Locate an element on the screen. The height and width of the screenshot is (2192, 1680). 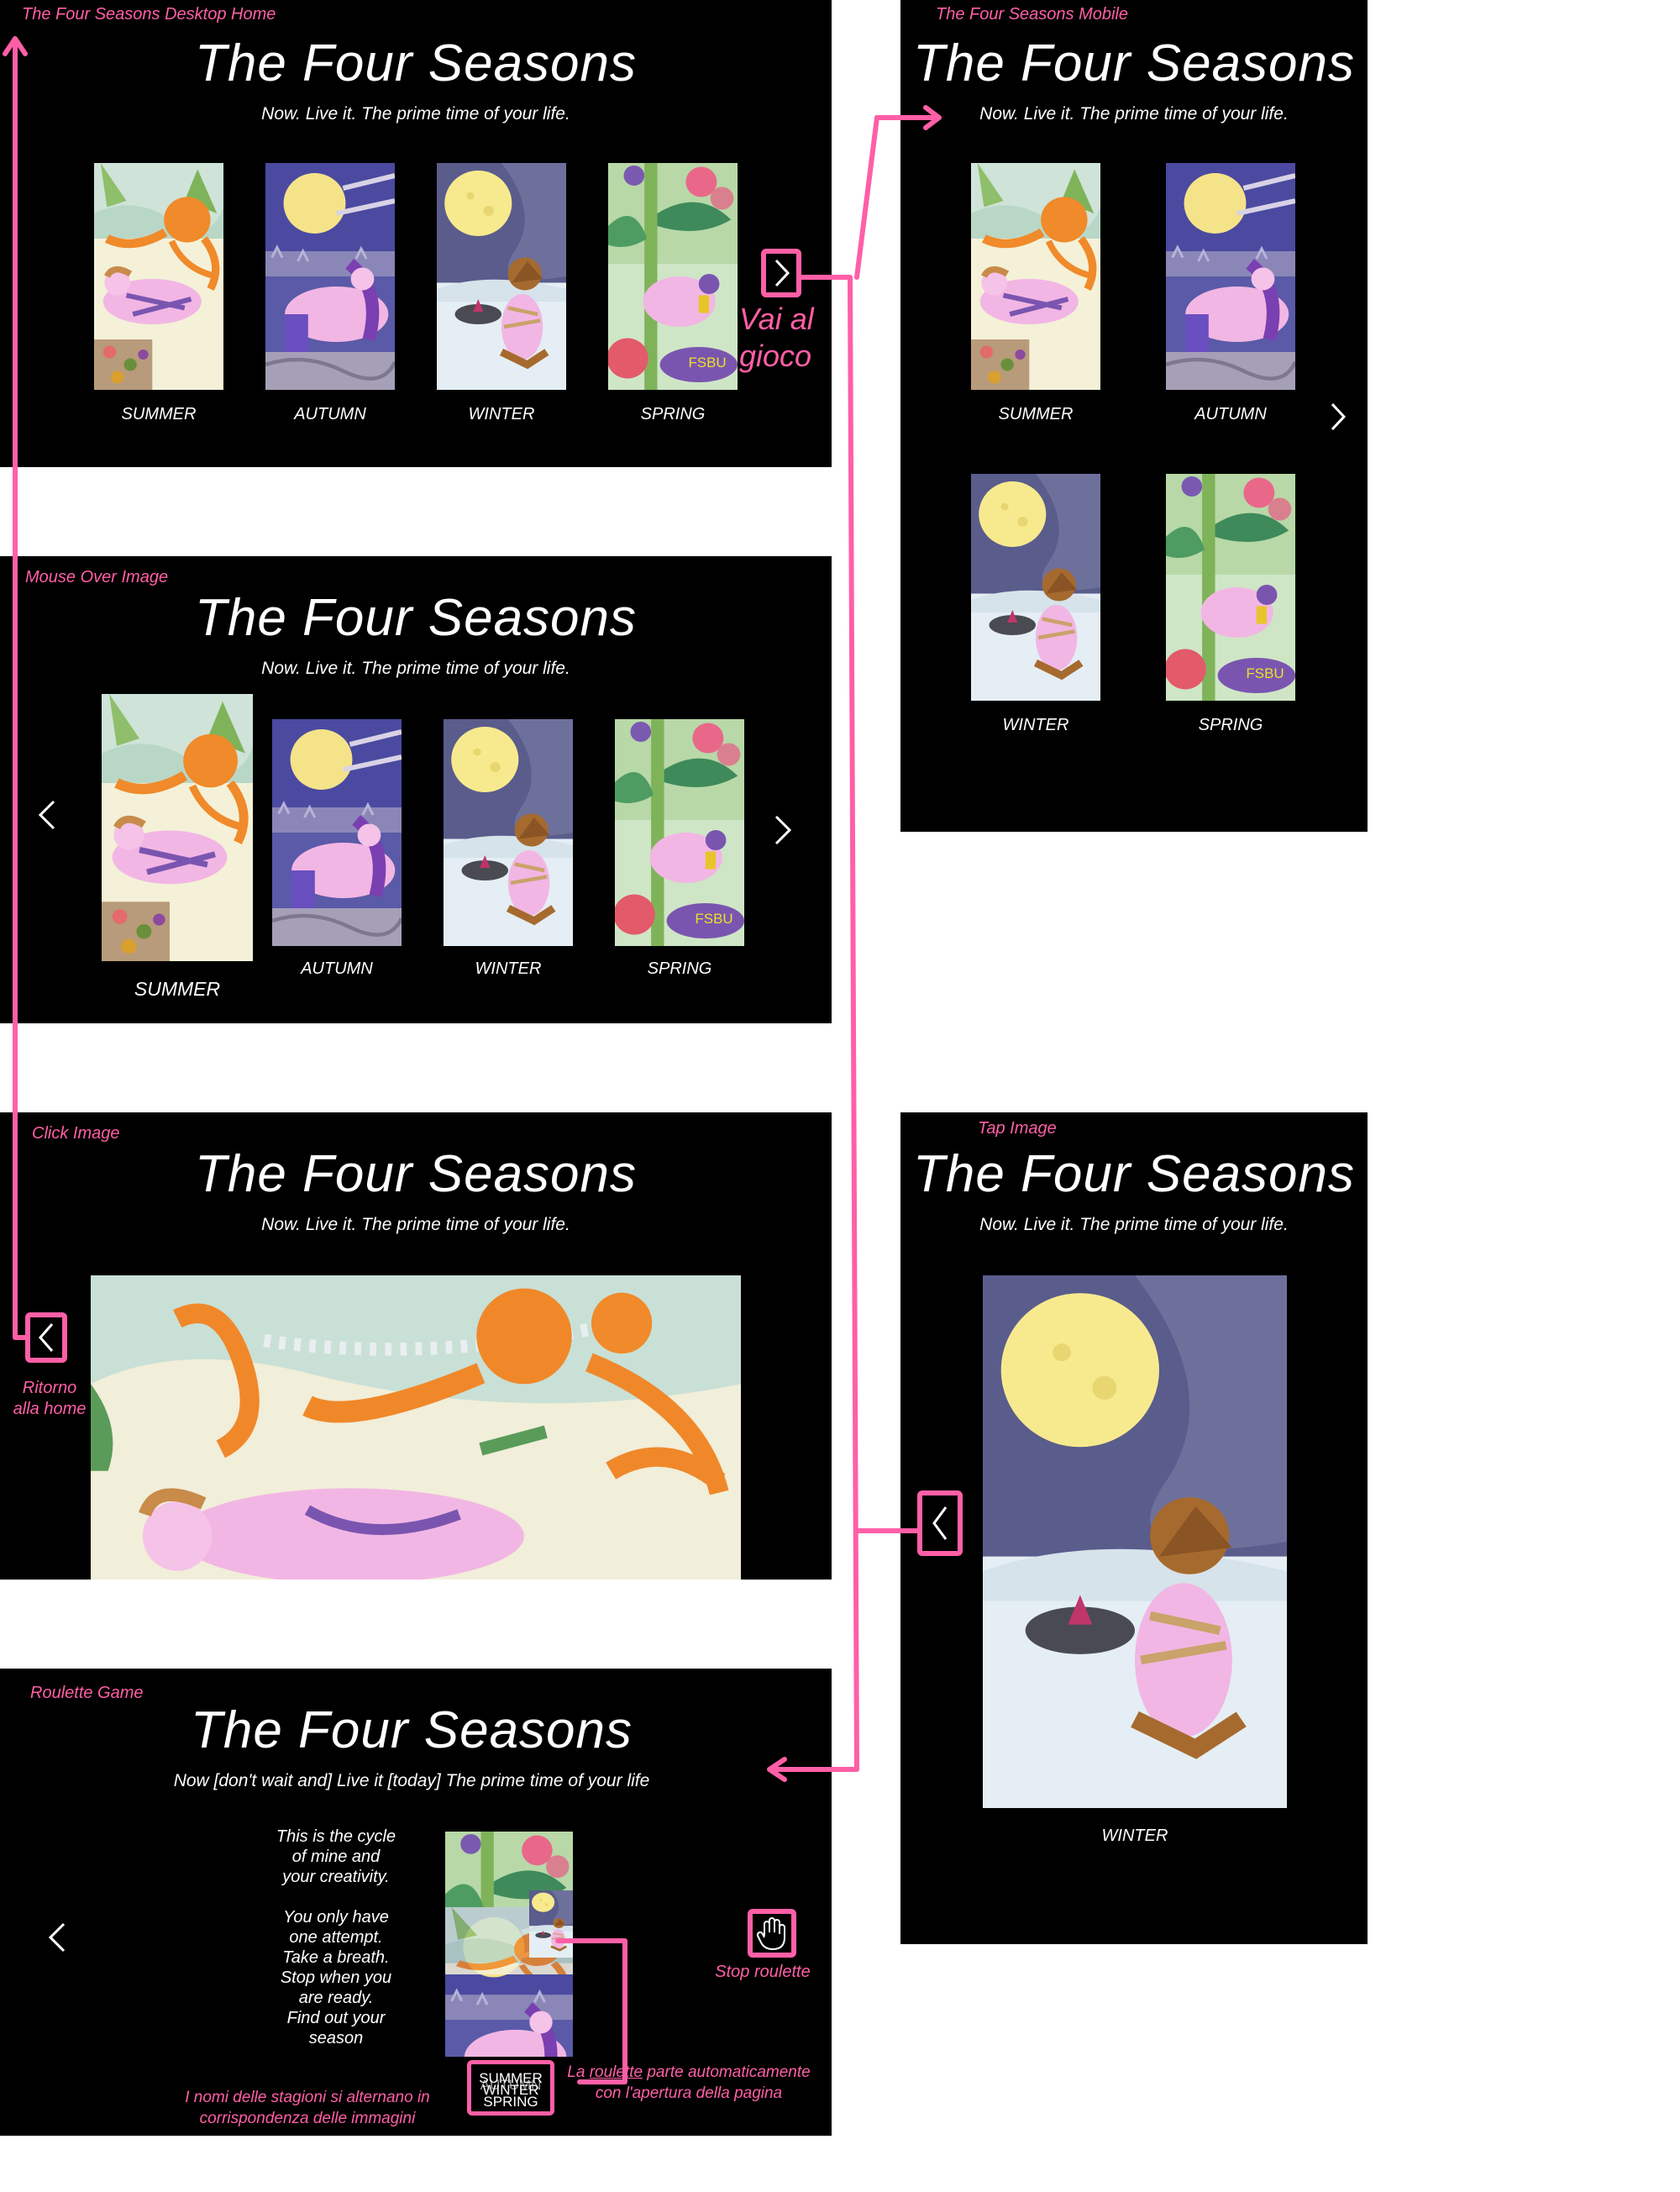
back-annotation: Ritorno alla home is located at coordinates (50, 1398).